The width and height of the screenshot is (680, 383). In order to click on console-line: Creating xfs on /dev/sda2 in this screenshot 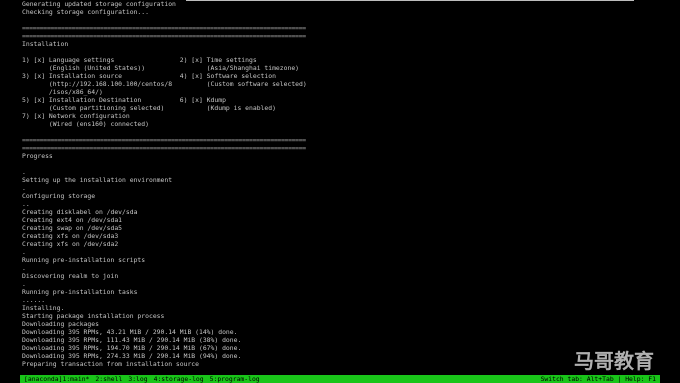, I will do `click(70, 244)`.